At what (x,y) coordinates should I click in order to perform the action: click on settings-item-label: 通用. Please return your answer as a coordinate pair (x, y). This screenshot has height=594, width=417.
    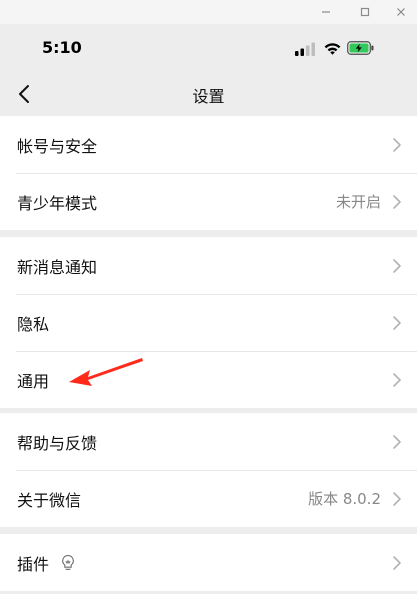
    Looking at the image, I should click on (33, 381).